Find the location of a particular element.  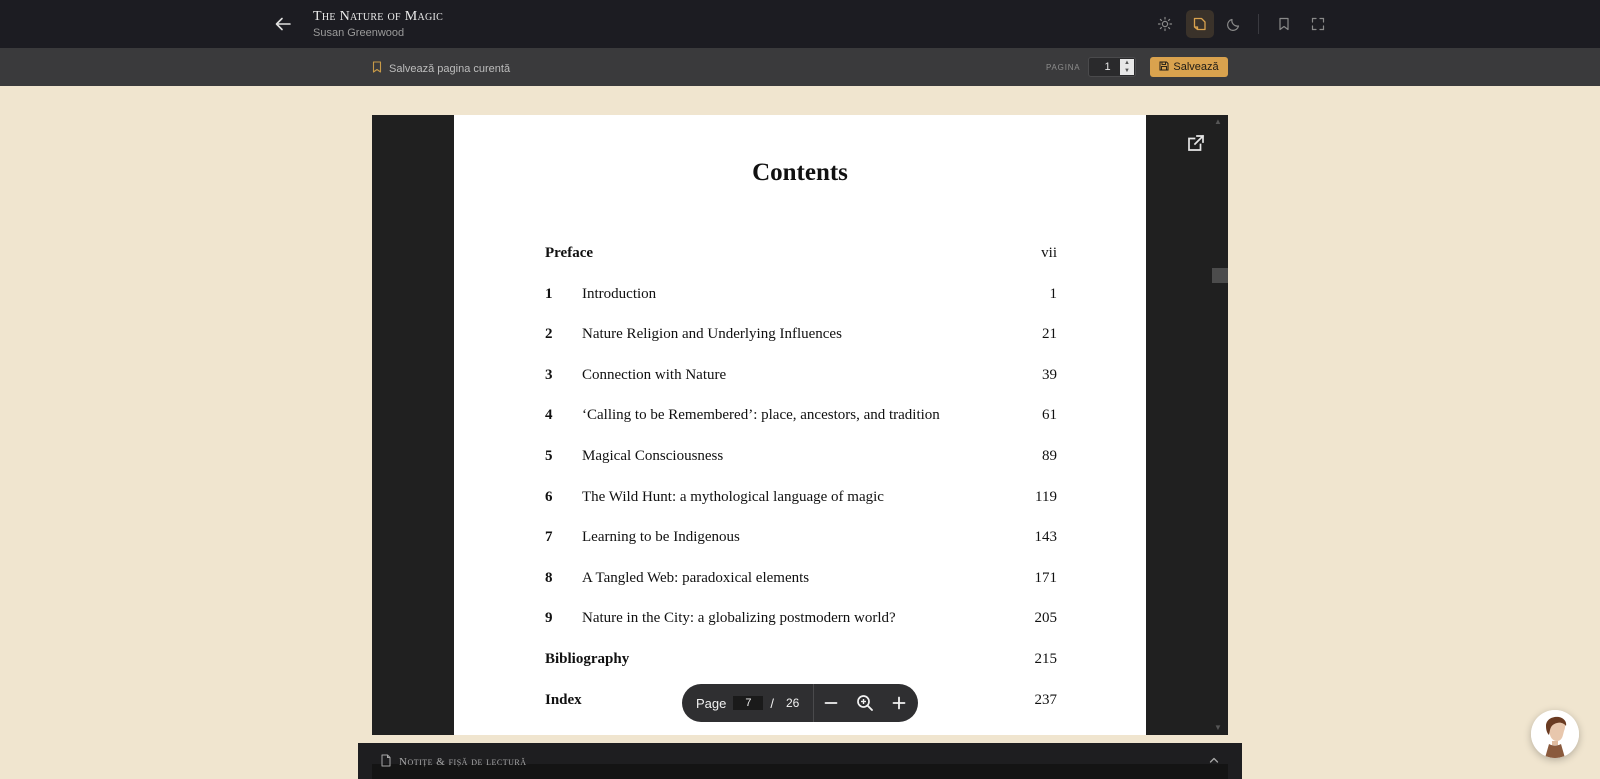

page-label: PAGINA is located at coordinates (1063, 67).